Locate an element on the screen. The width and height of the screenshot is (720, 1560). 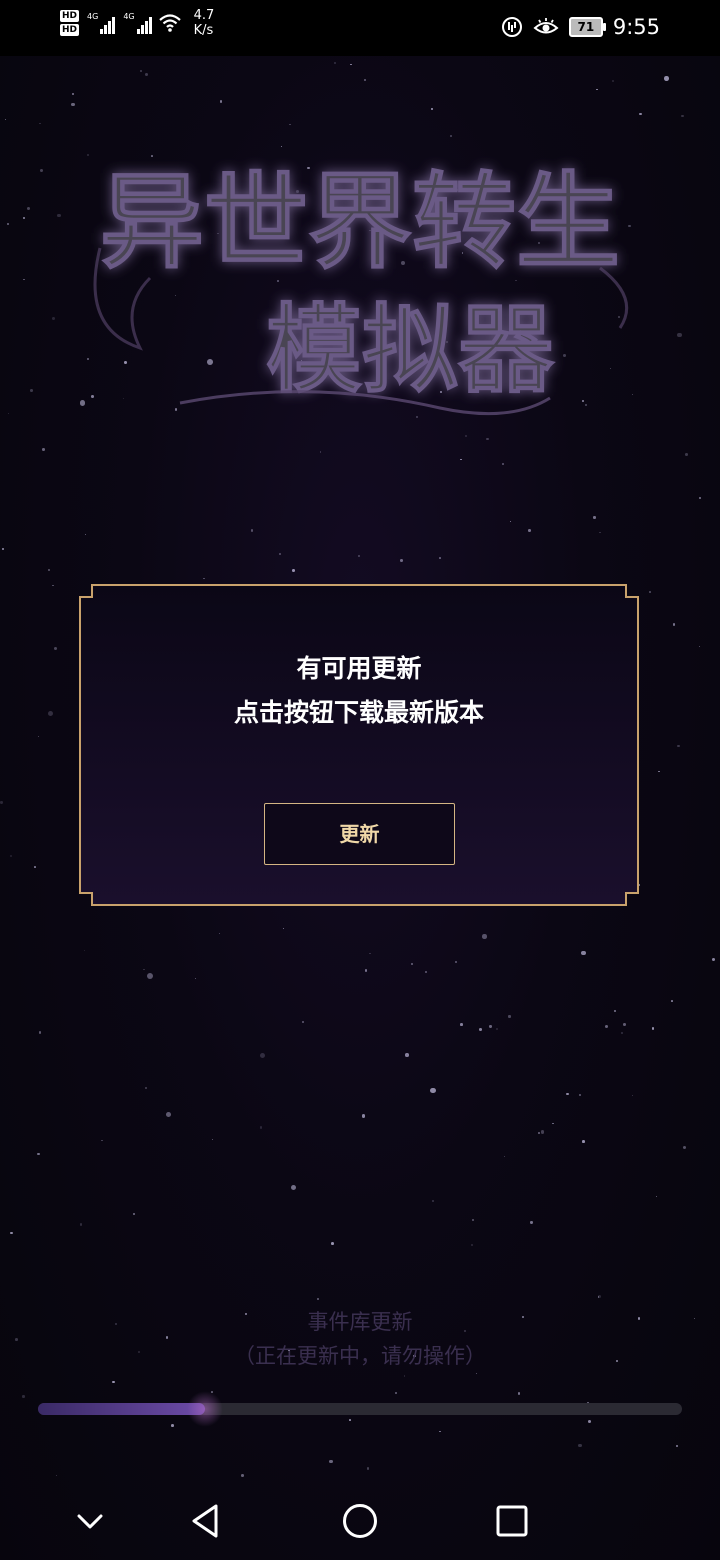
progress-label: 事件库更新 is located at coordinates (360, 1322).